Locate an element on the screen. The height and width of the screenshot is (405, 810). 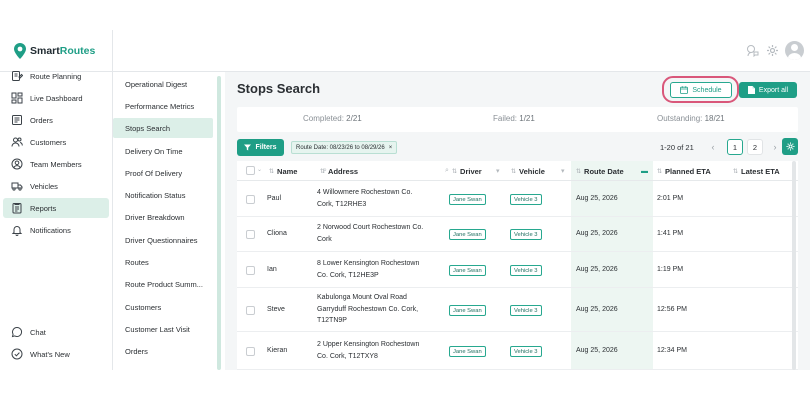
sidebar-item-whats-new: What's New is located at coordinates (56, 354).